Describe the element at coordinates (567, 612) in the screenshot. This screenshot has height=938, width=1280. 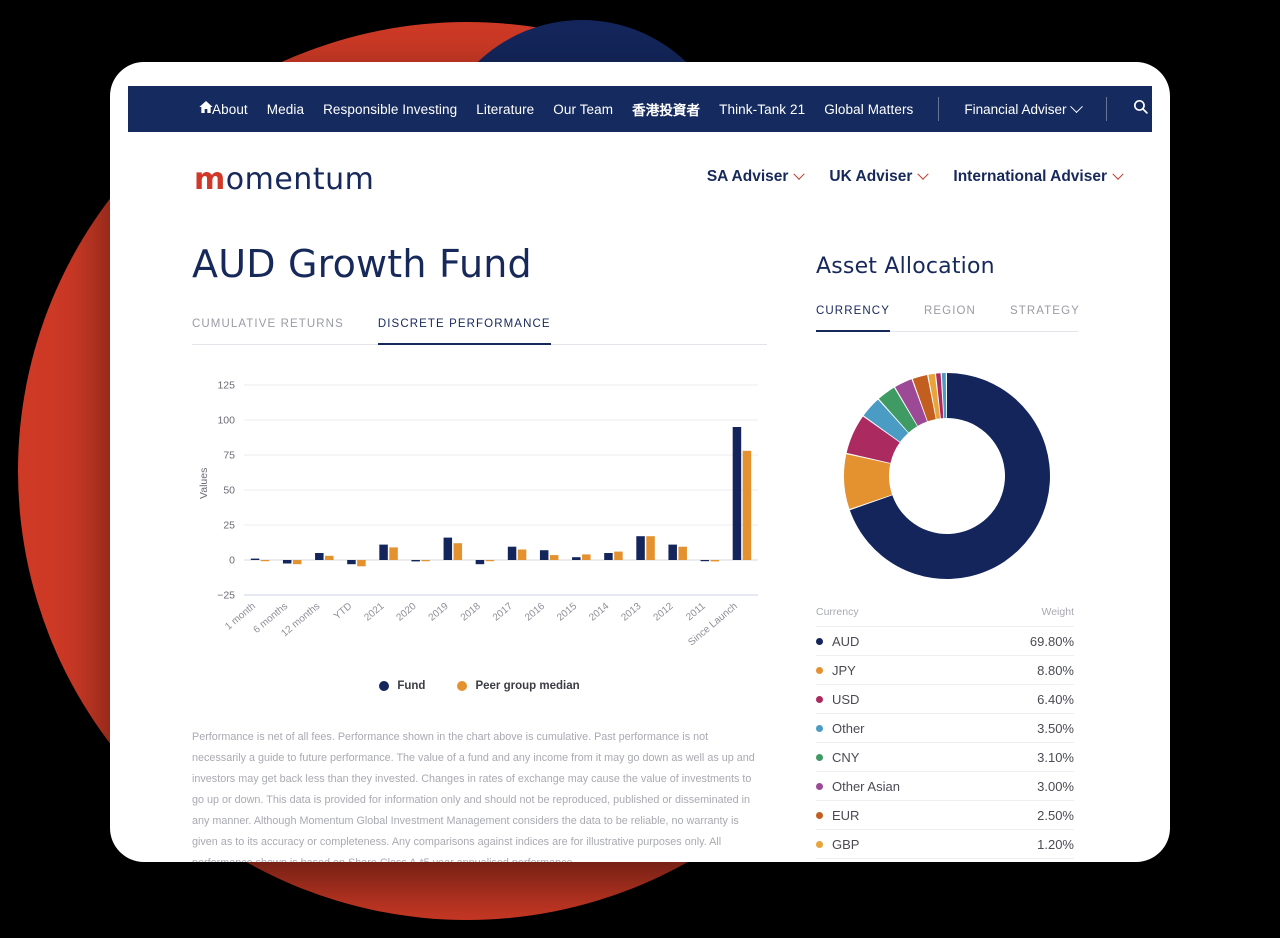
I see `x-tick-label: 2015` at that location.